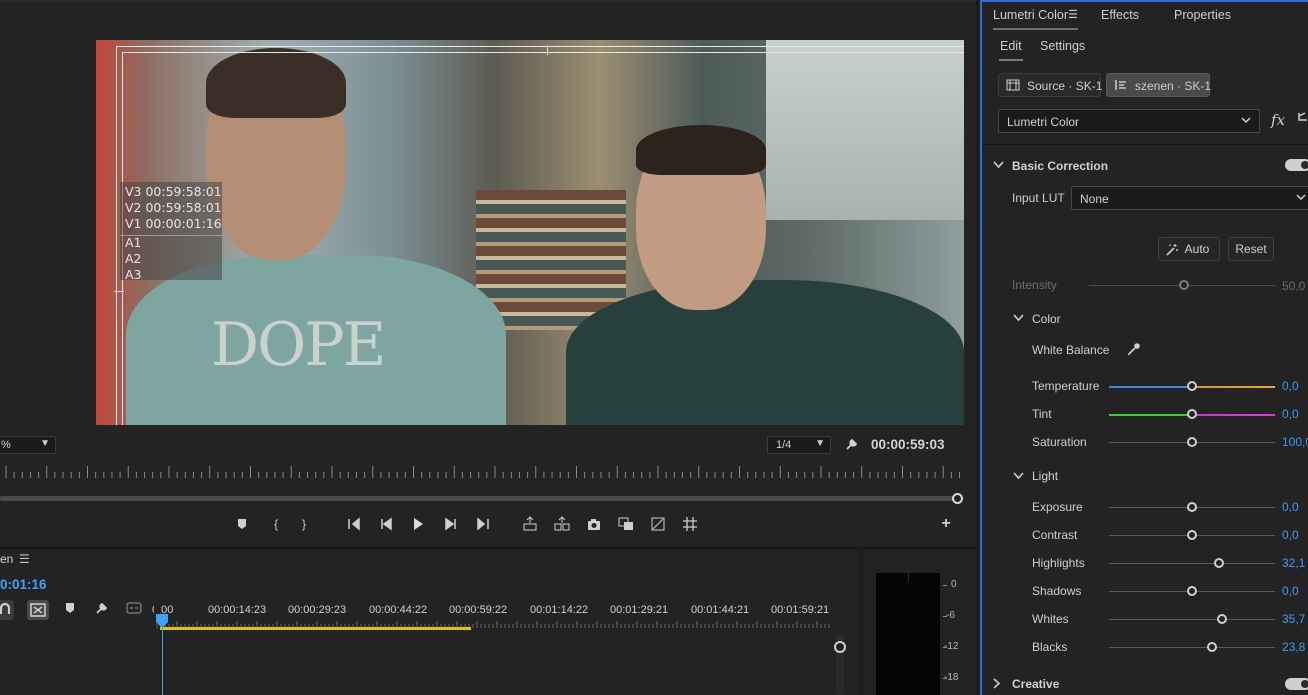 The height and width of the screenshot is (695, 1308). What do you see at coordinates (1290, 386) in the screenshot?
I see `param-value-temperature: 0,0` at bounding box center [1290, 386].